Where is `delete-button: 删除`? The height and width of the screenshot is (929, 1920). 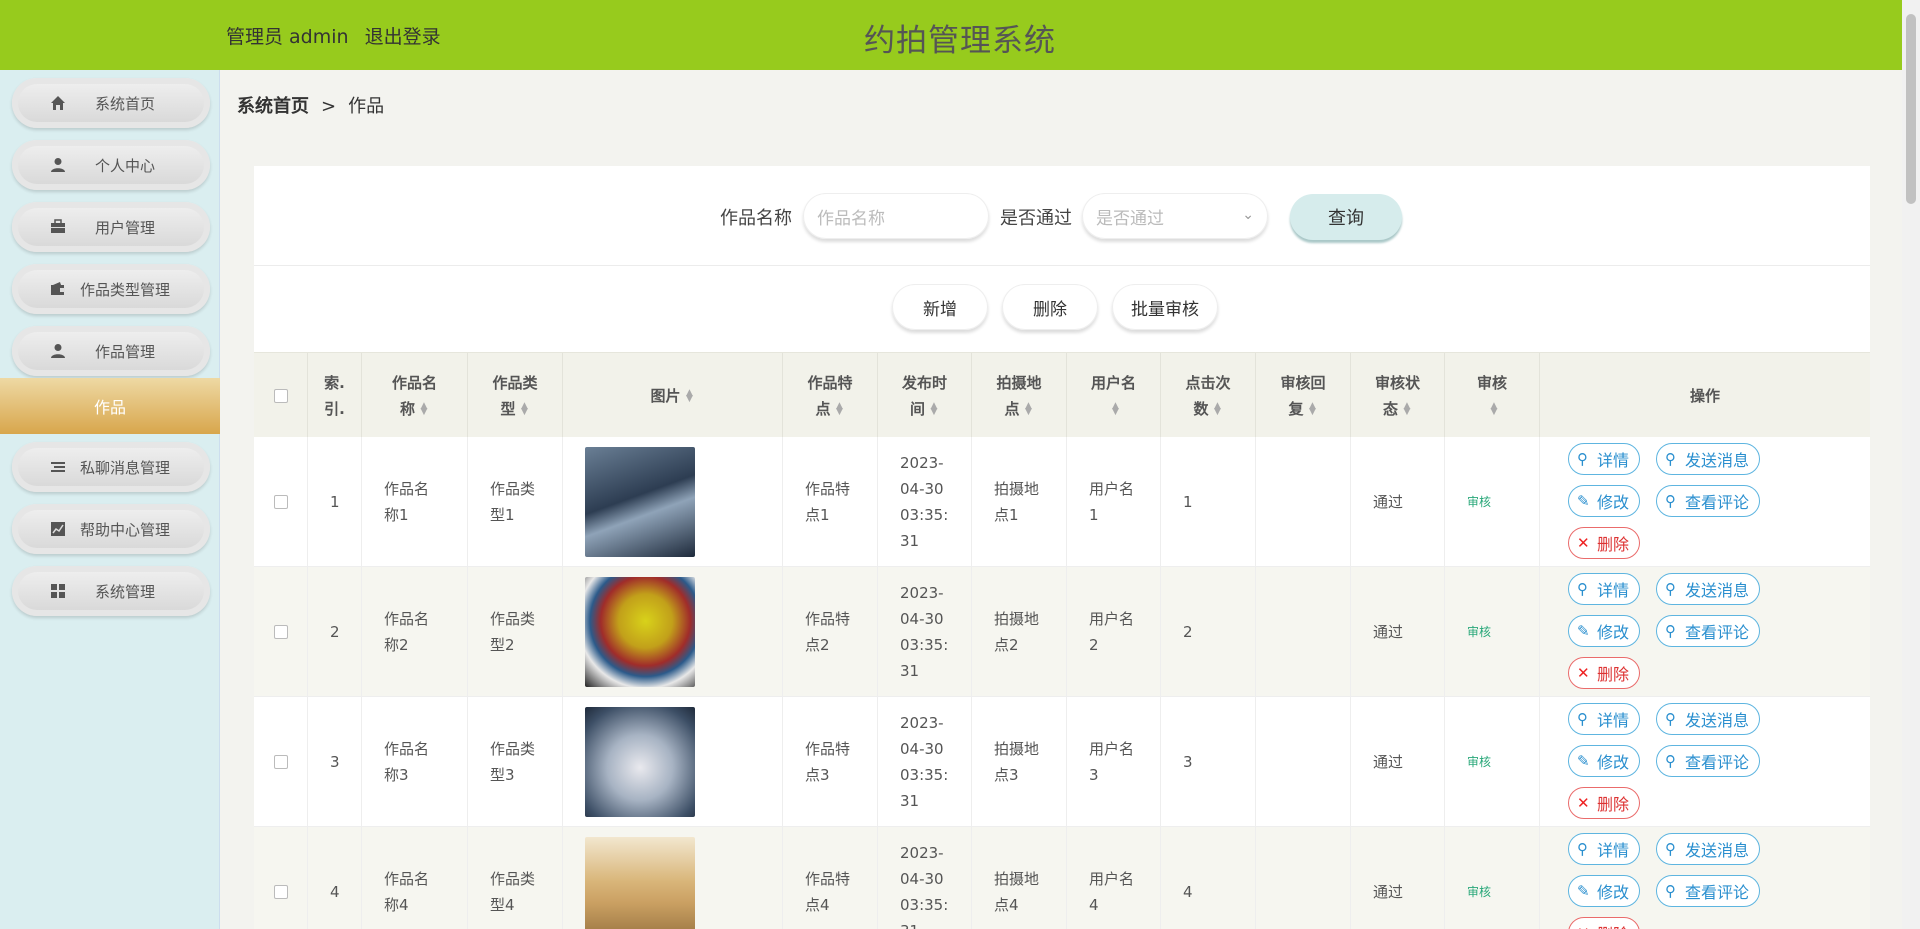
delete-button: 删除 is located at coordinates (1050, 307).